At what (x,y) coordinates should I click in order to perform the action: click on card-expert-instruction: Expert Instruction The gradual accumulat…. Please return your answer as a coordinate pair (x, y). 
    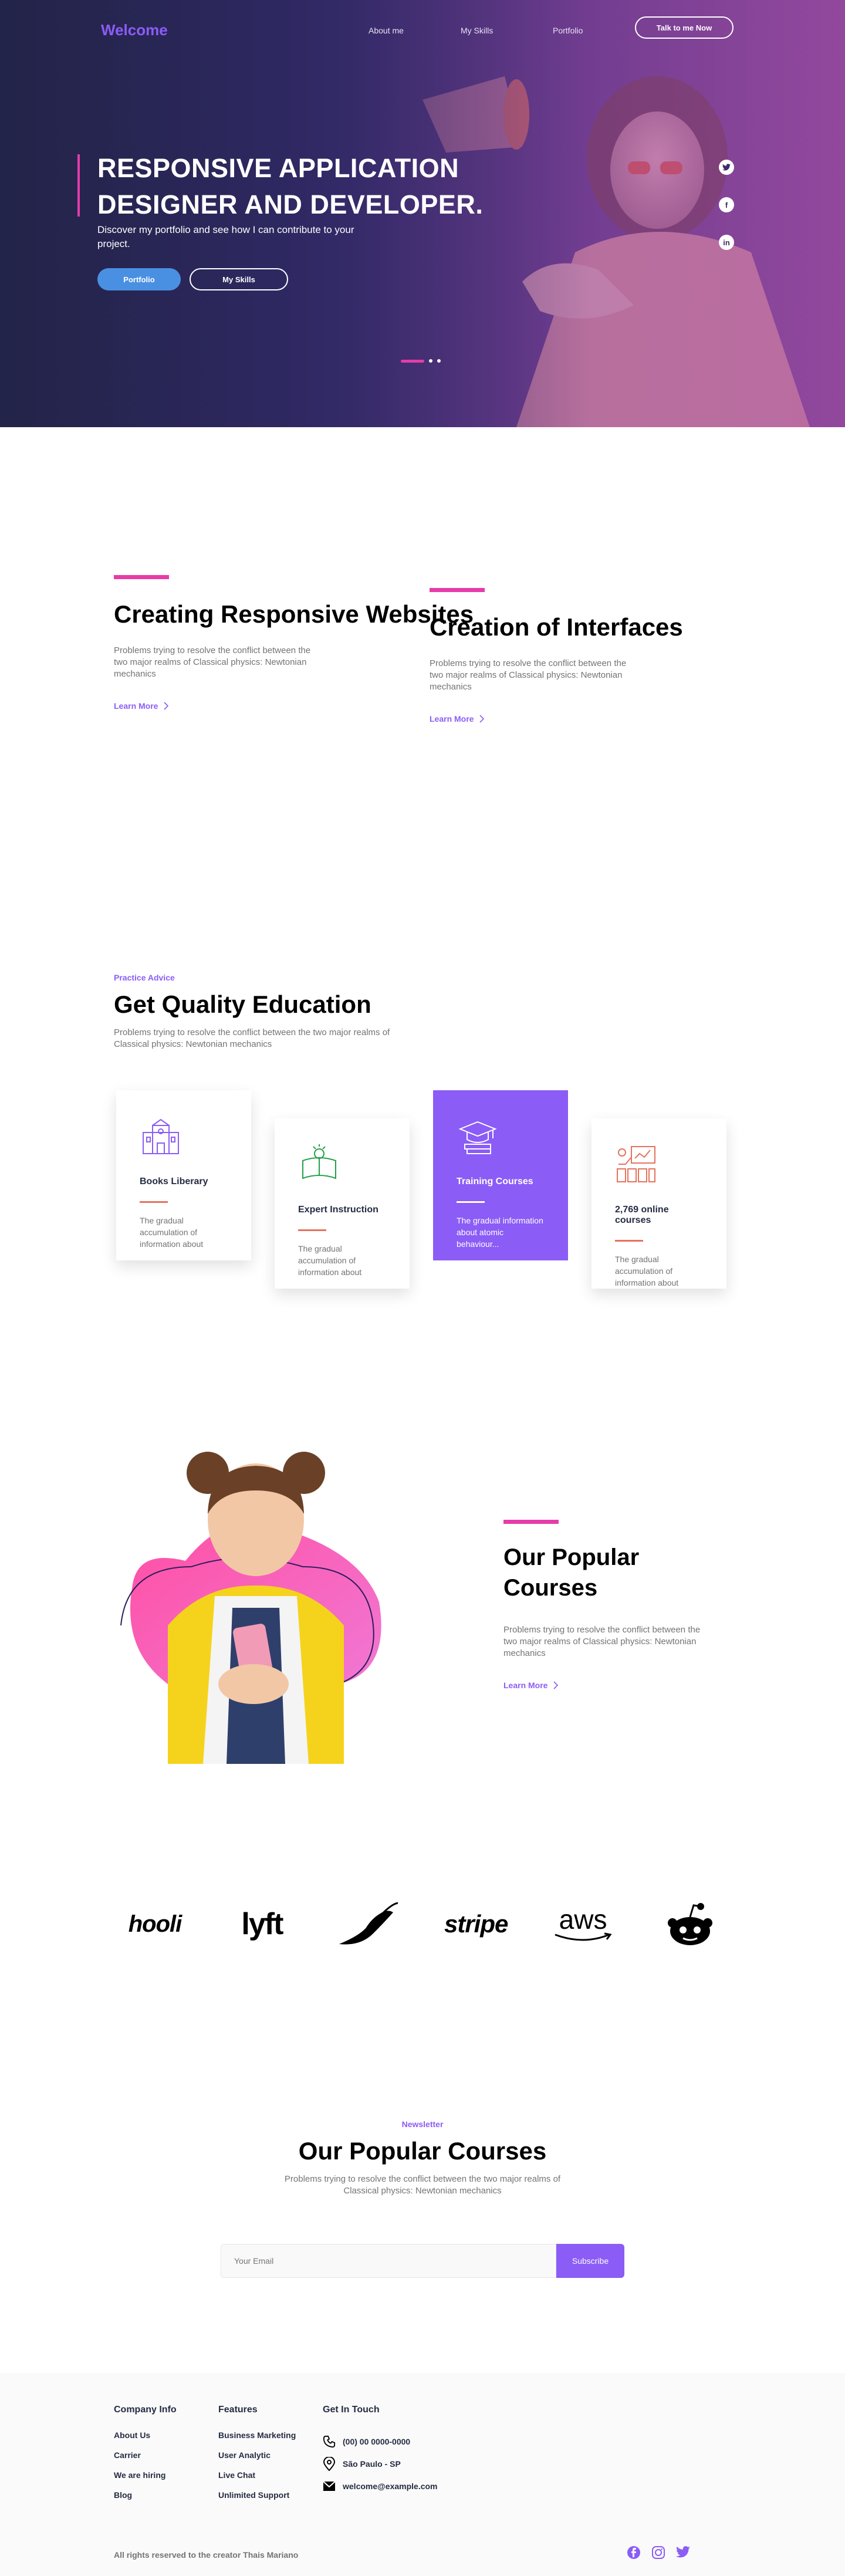
    Looking at the image, I should click on (342, 1203).